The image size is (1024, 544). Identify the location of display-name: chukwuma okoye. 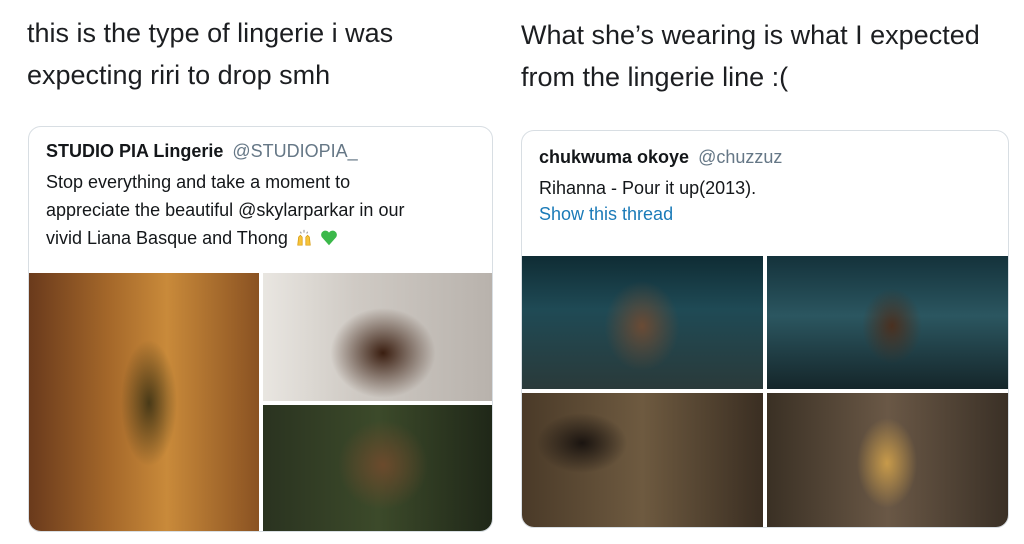
(614, 157).